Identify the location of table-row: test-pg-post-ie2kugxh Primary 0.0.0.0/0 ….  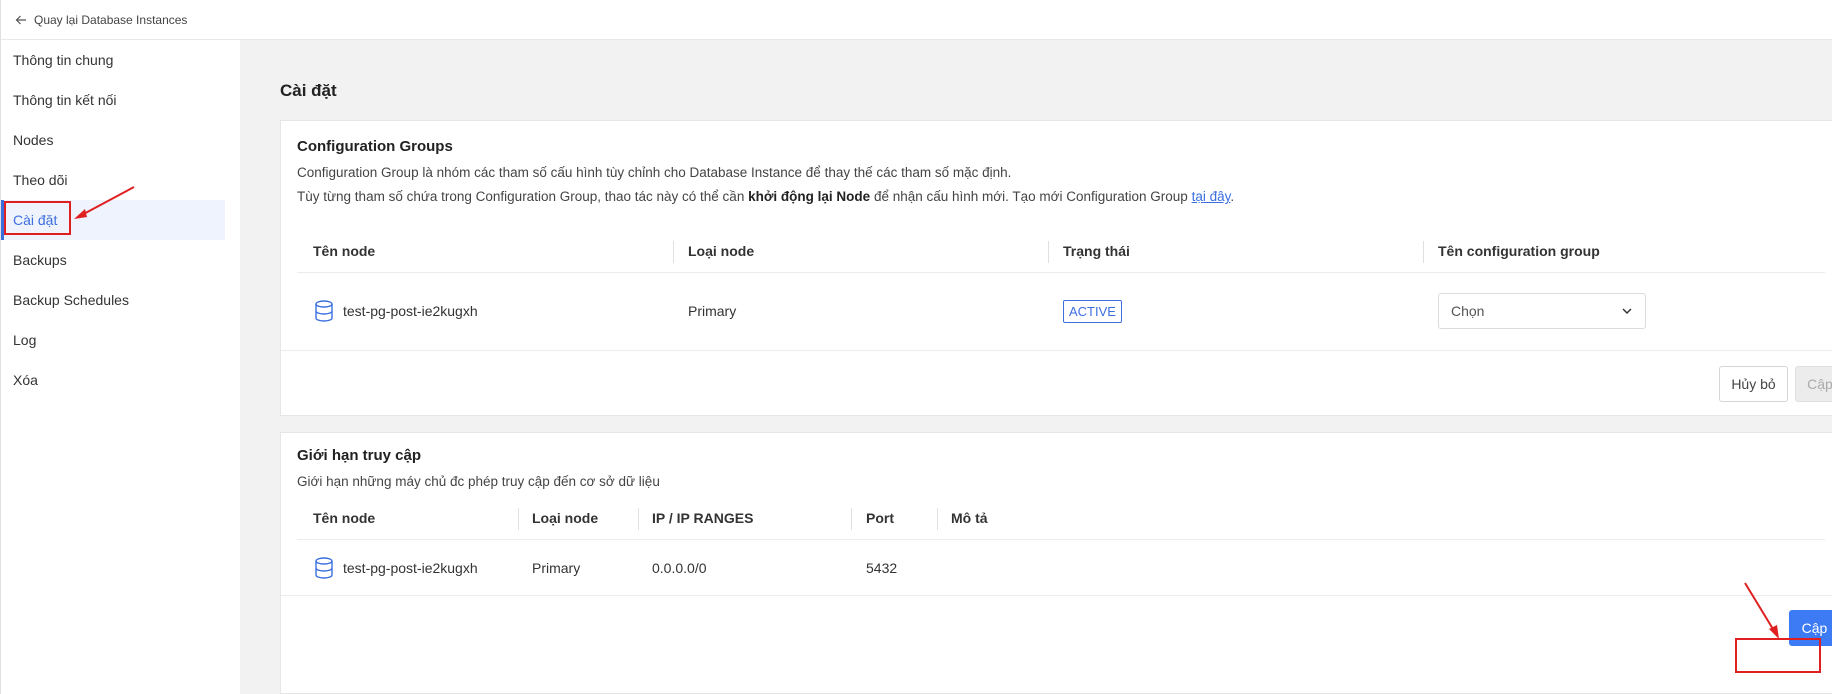
(1061, 568).